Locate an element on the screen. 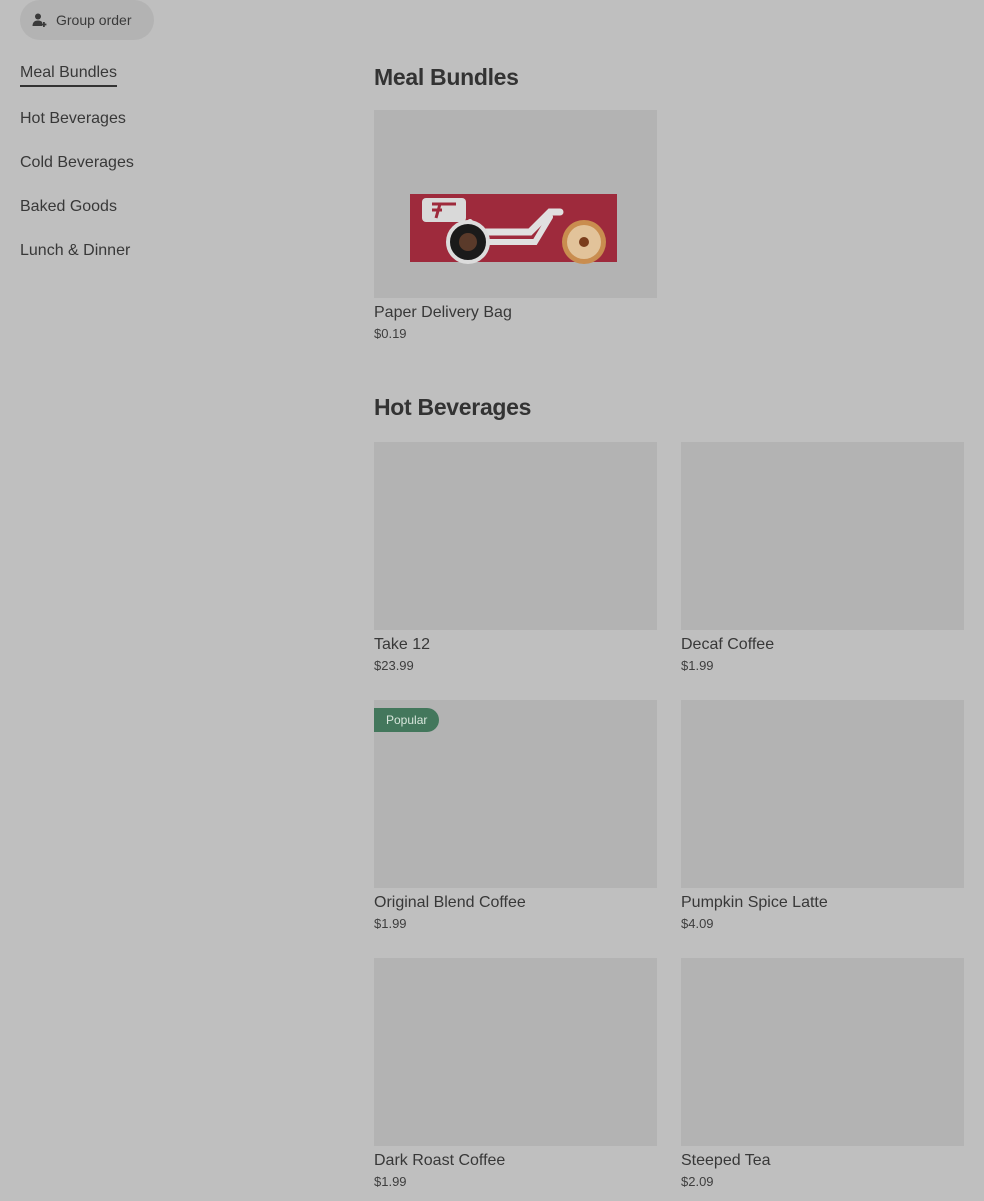  nav-item-meal-bundles: Meal Bundles is located at coordinates (170, 85).